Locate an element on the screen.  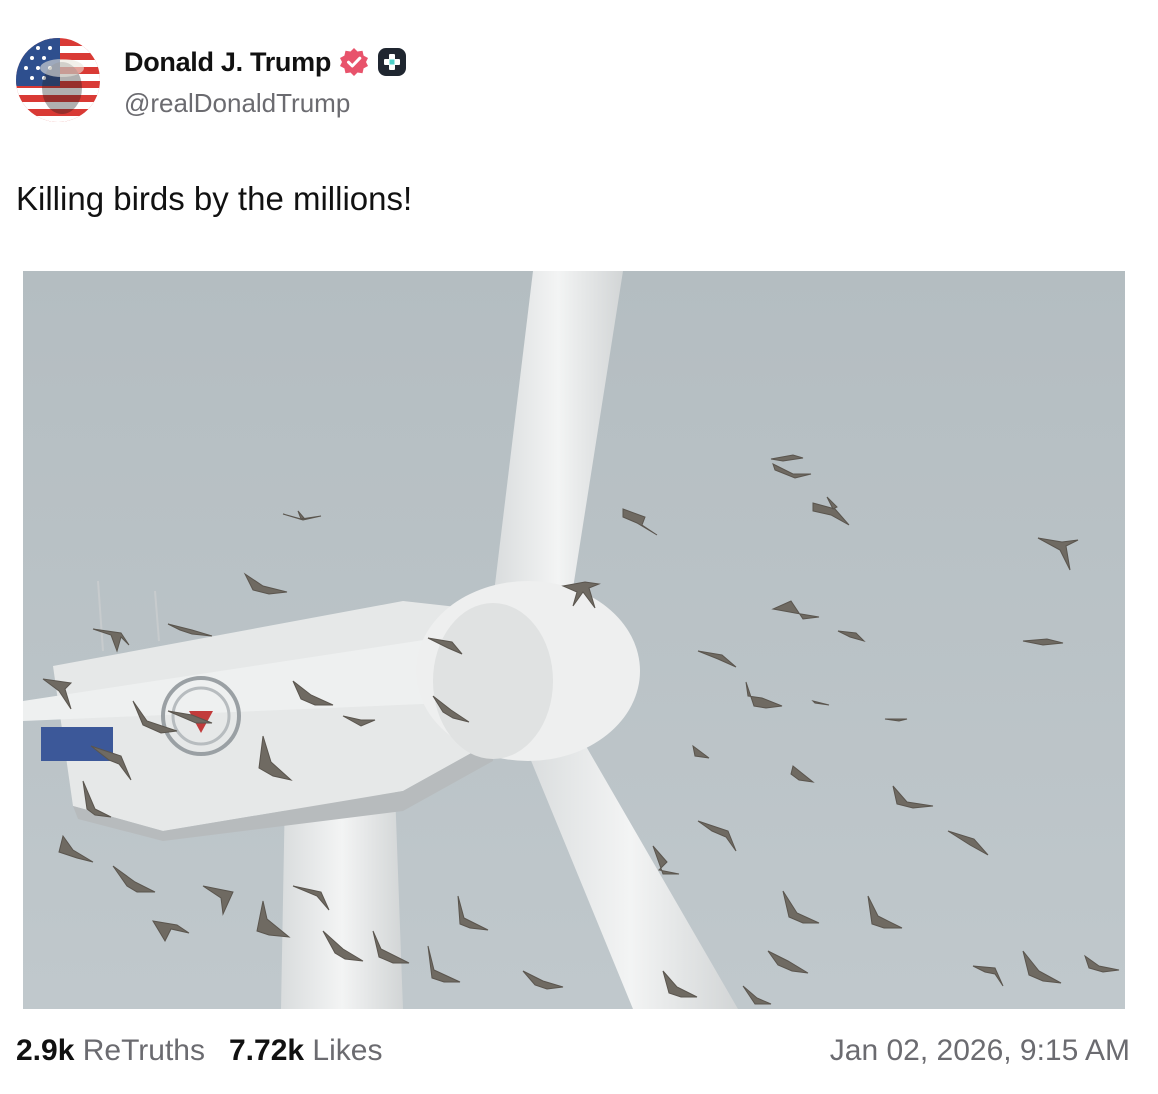
avatar is located at coordinates (58, 80).